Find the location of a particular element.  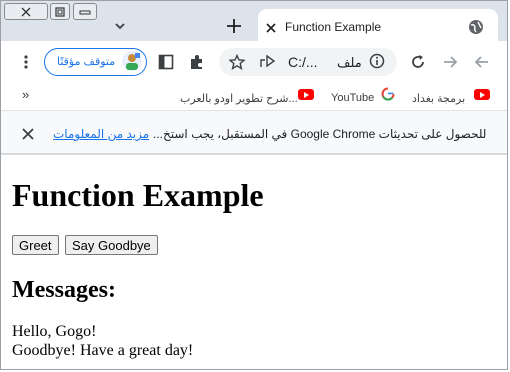

star-icon is located at coordinates (237, 61).